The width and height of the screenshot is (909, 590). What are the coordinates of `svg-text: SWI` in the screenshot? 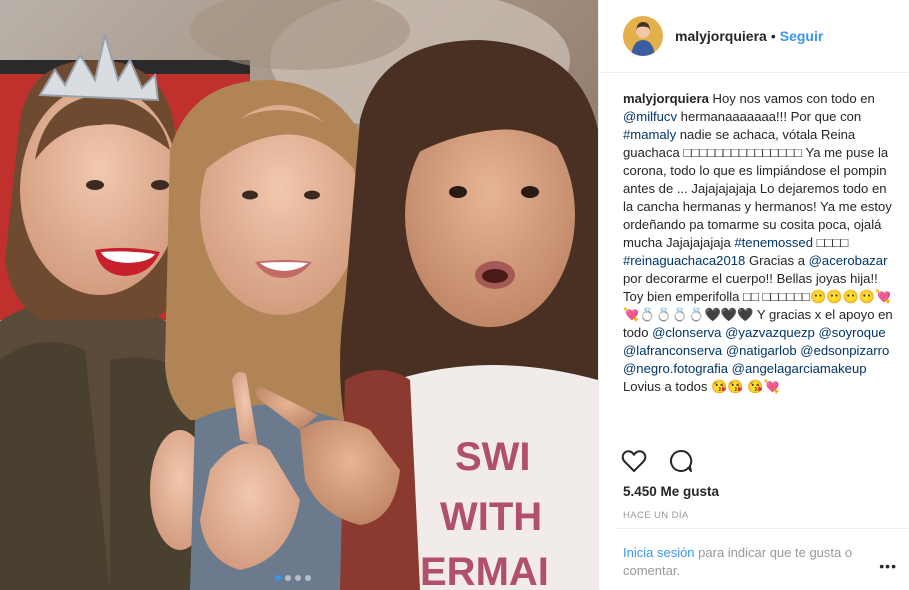 It's located at (493, 457).